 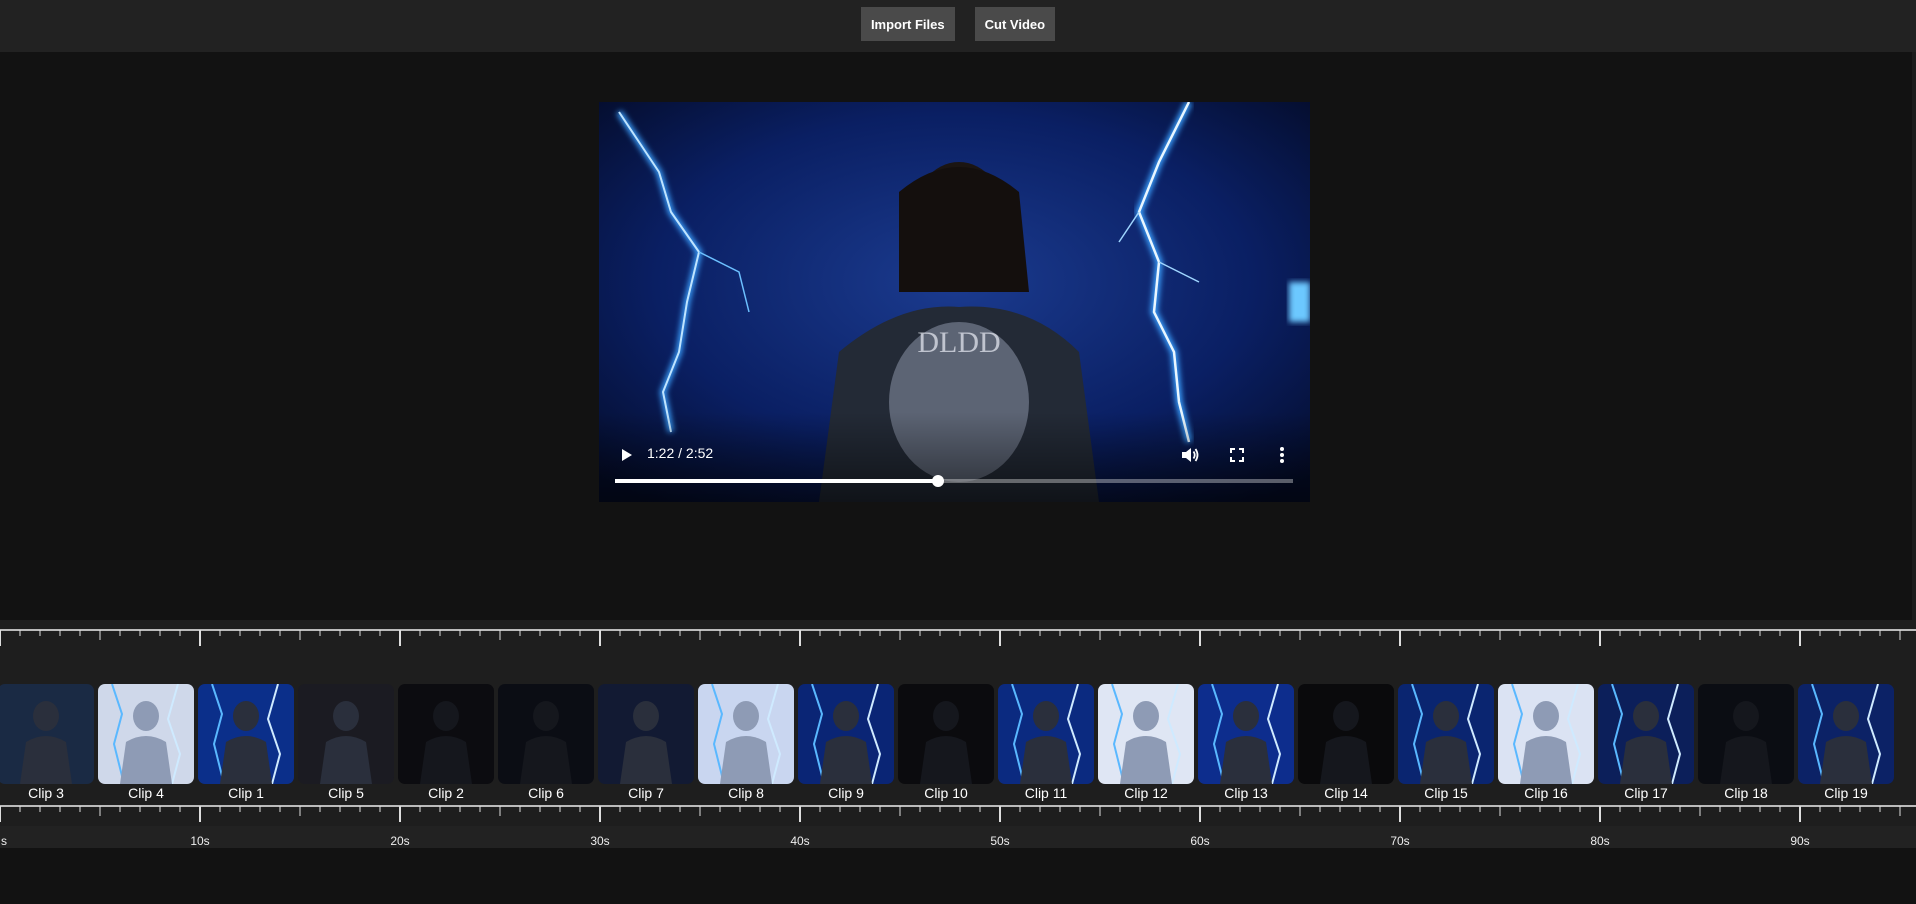 What do you see at coordinates (946, 793) in the screenshot?
I see `clip-label: Clip 10` at bounding box center [946, 793].